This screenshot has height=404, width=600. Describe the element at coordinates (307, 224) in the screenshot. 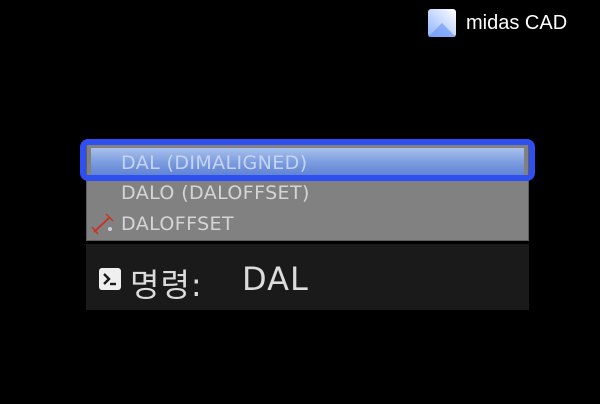

I see `autocomplete-item-daloffset: DALOFFSET` at that location.